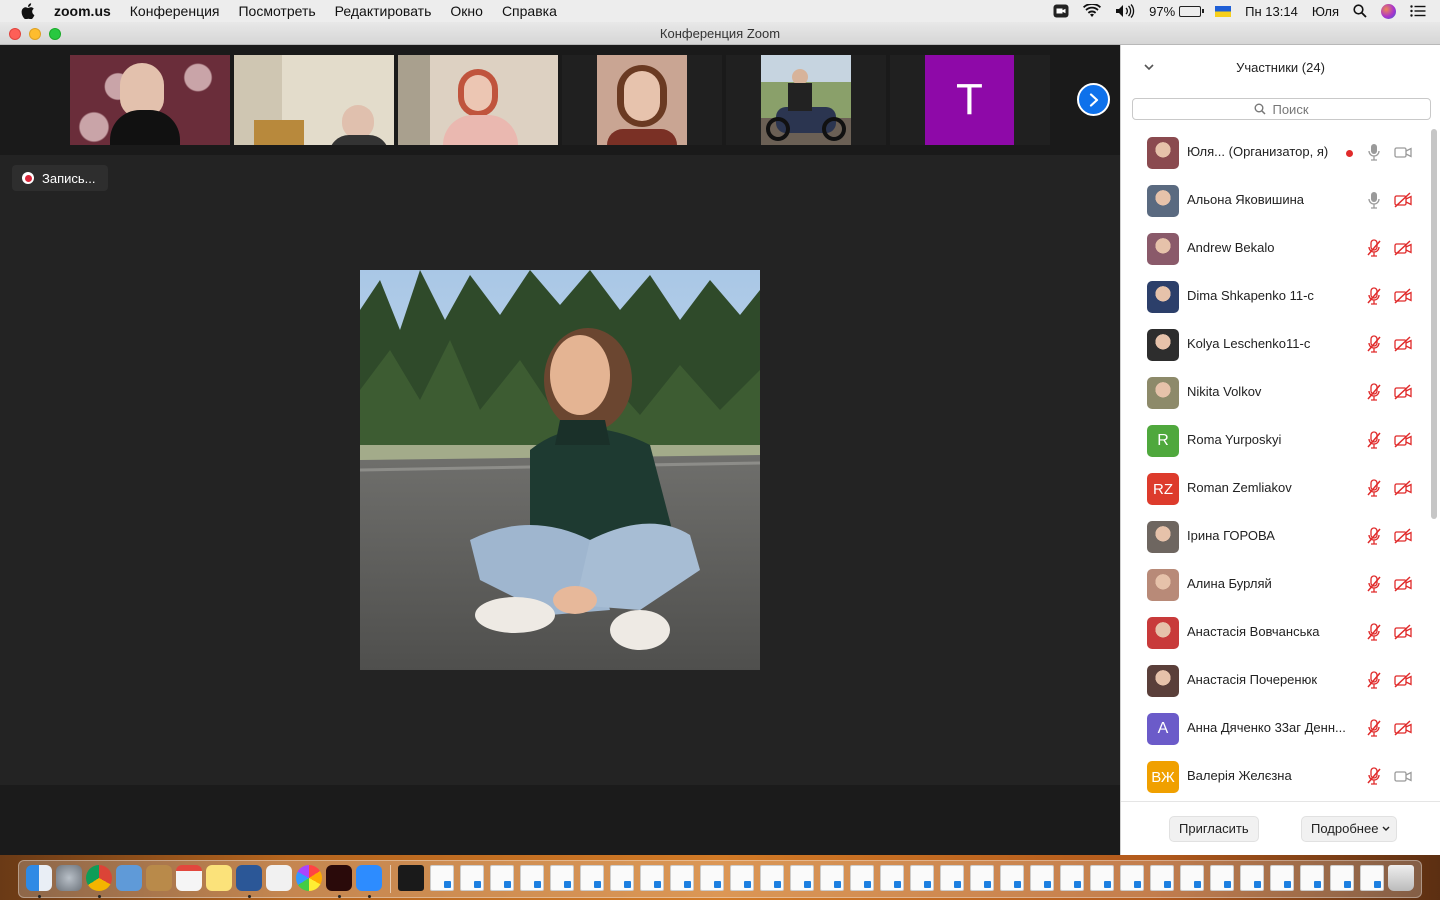 The image size is (1440, 900). What do you see at coordinates (369, 878) in the screenshot?
I see `zoom-icon` at bounding box center [369, 878].